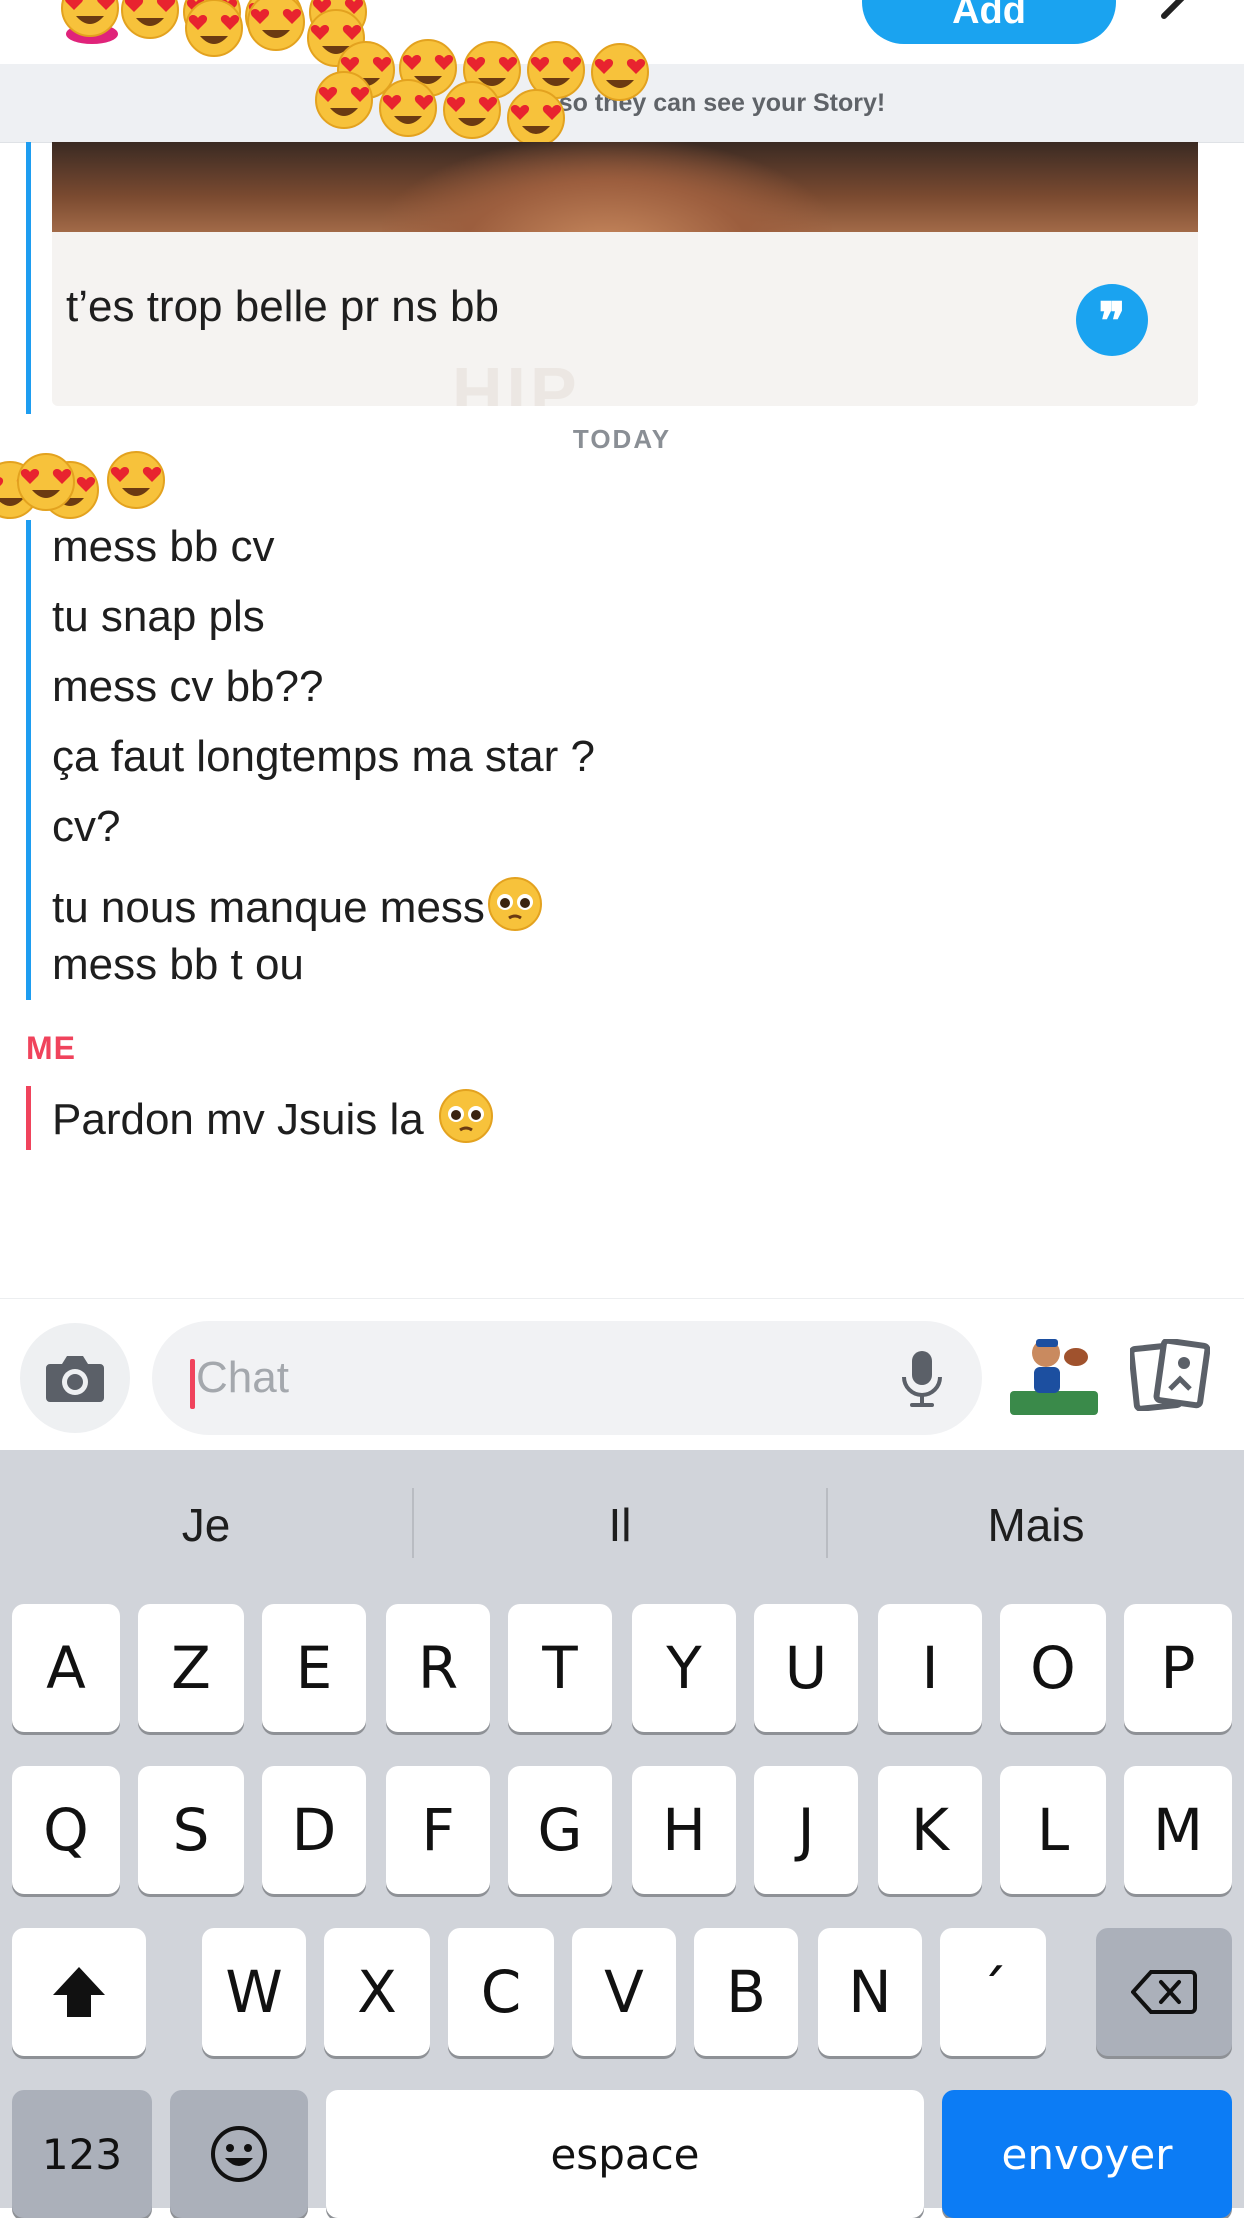 Image resolution: width=1244 pixels, height=2218 pixels. What do you see at coordinates (1169, 1374) in the screenshot?
I see `sticker-icon` at bounding box center [1169, 1374].